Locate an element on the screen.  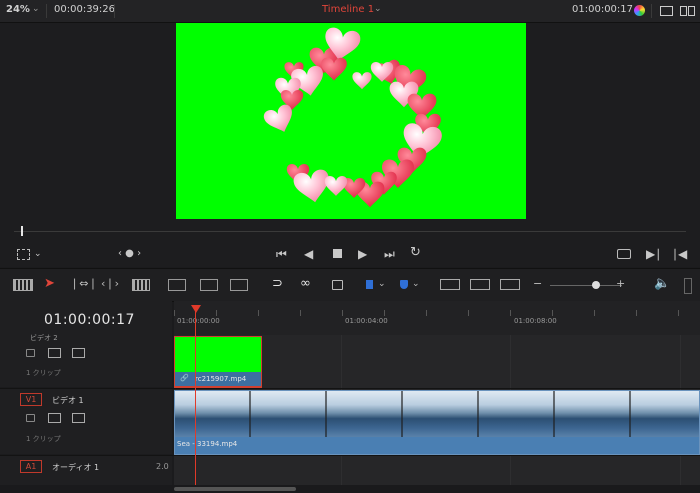
ruler-label: 01:00:04:00 is located at coordinates (366, 321).